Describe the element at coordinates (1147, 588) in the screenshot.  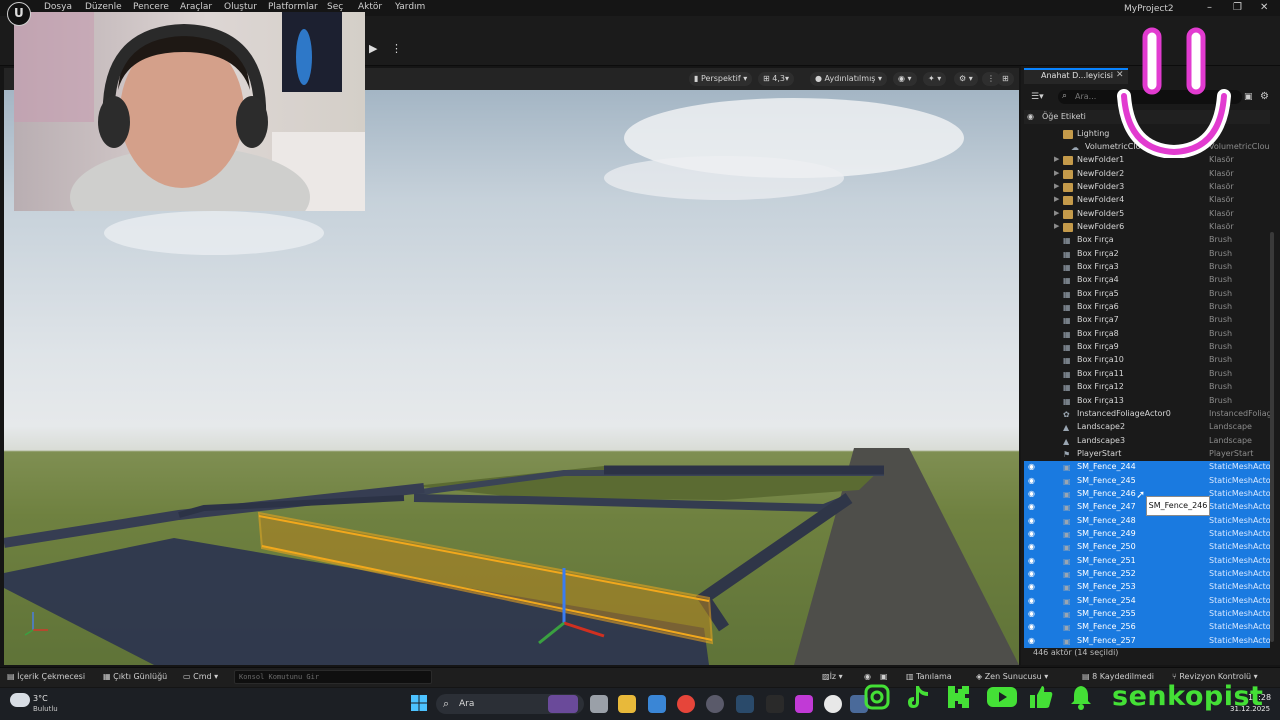
I see `outliner-row: ◉ ▣ SM_Fence_253 StaticMeshActo` at that location.